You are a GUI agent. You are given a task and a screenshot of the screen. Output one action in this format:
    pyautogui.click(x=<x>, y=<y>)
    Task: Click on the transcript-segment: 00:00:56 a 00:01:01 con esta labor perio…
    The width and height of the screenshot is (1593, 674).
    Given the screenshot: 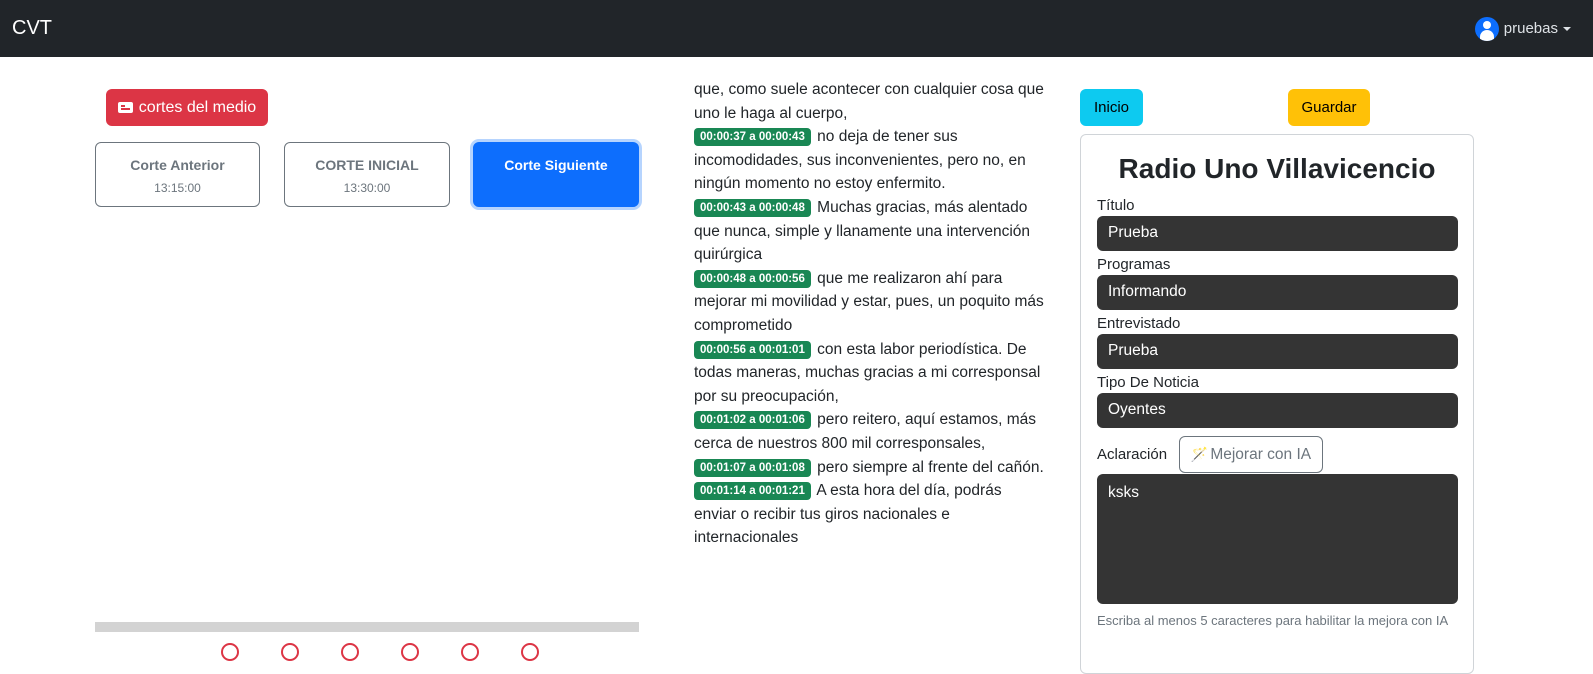 What is the action you would take?
    pyautogui.click(x=869, y=373)
    